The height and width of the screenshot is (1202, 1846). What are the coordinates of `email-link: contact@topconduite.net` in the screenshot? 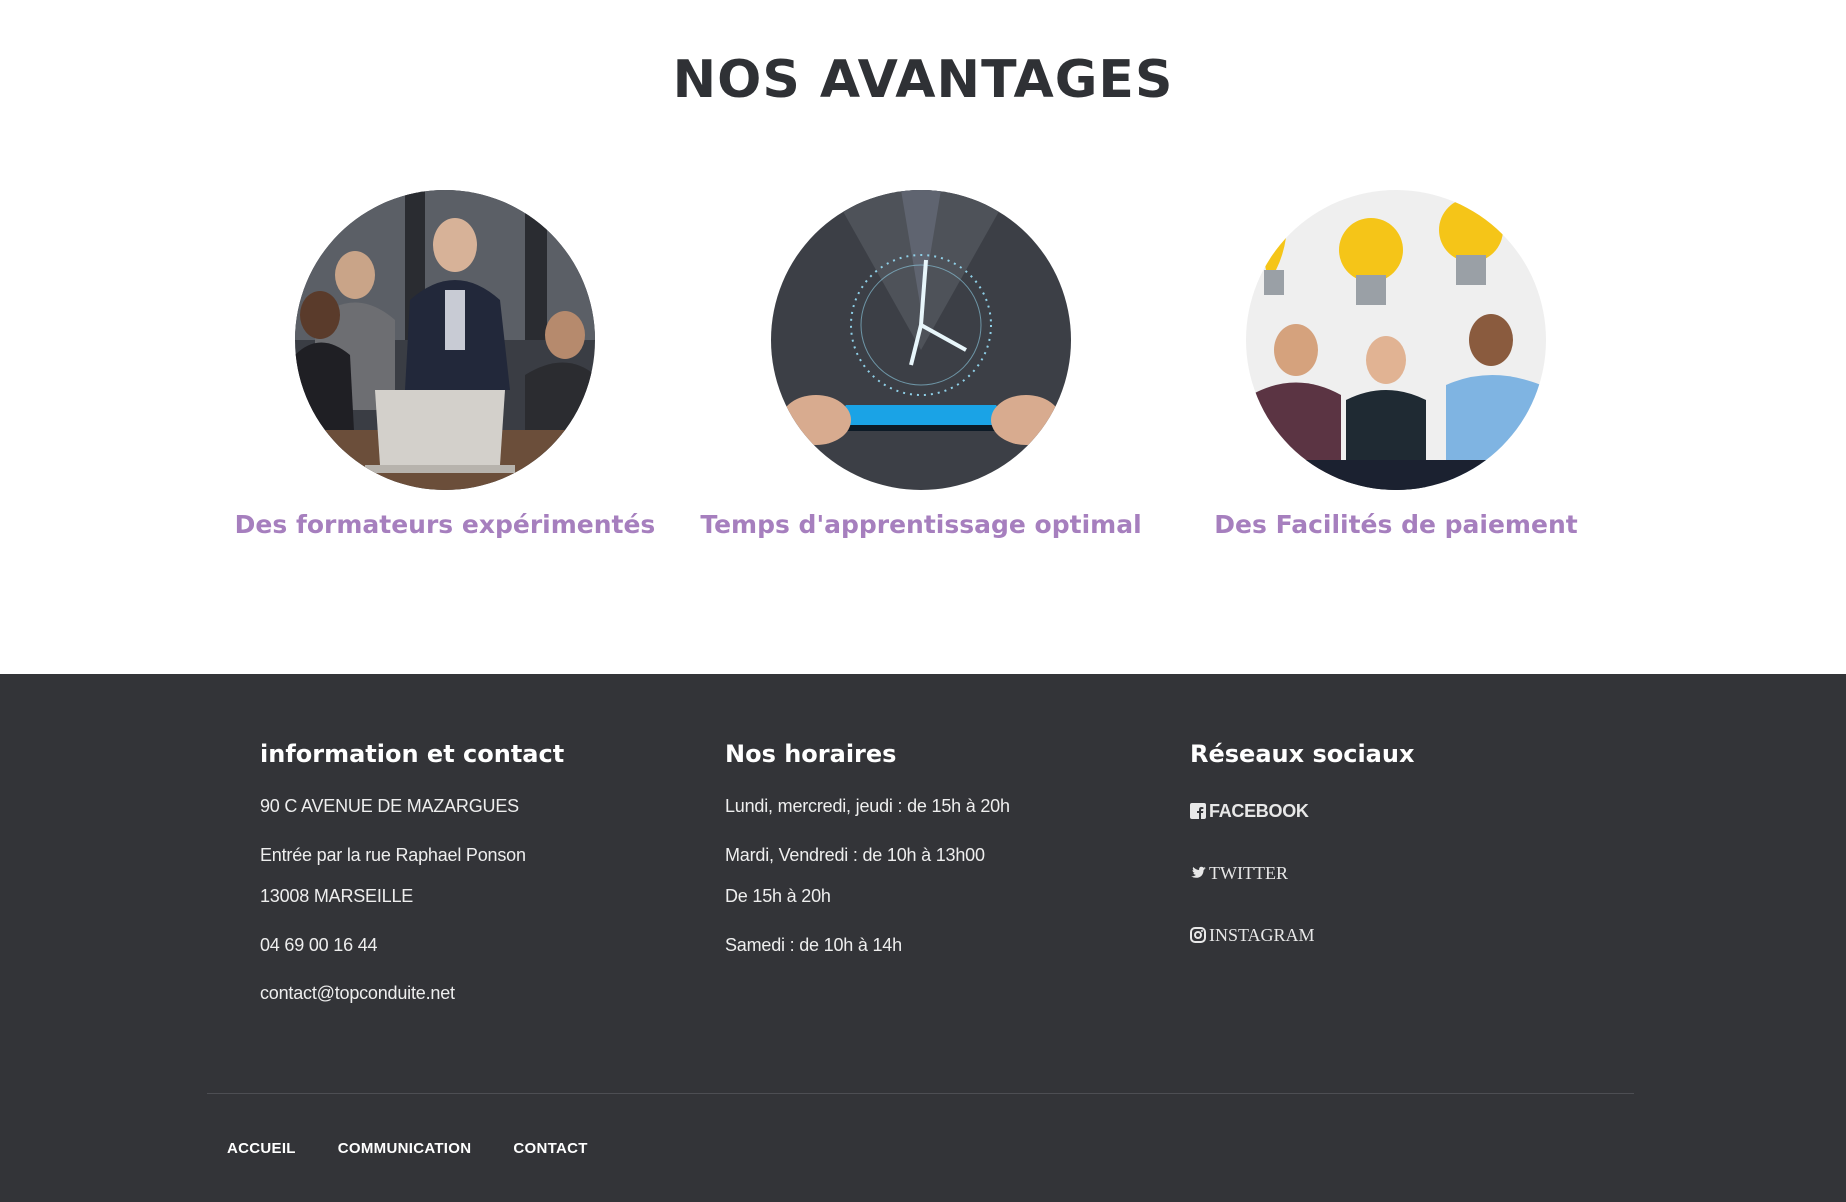 It's located at (412, 994).